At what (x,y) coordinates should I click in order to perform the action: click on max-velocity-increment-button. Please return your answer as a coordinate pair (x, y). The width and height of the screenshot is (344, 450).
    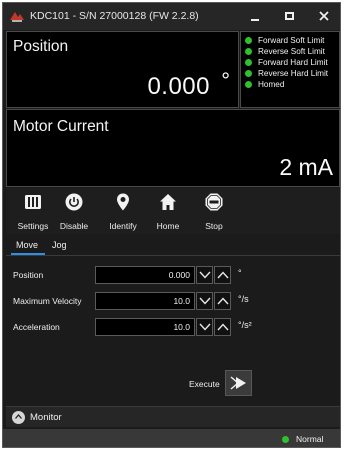
    Looking at the image, I should click on (222, 301).